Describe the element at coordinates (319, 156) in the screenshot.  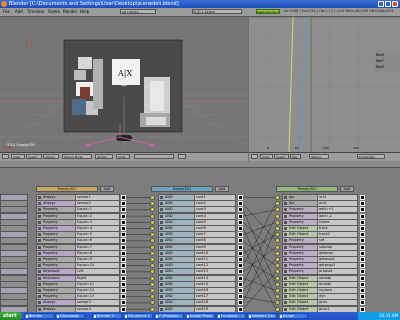
I see `ipo-type-selector: Object` at that location.